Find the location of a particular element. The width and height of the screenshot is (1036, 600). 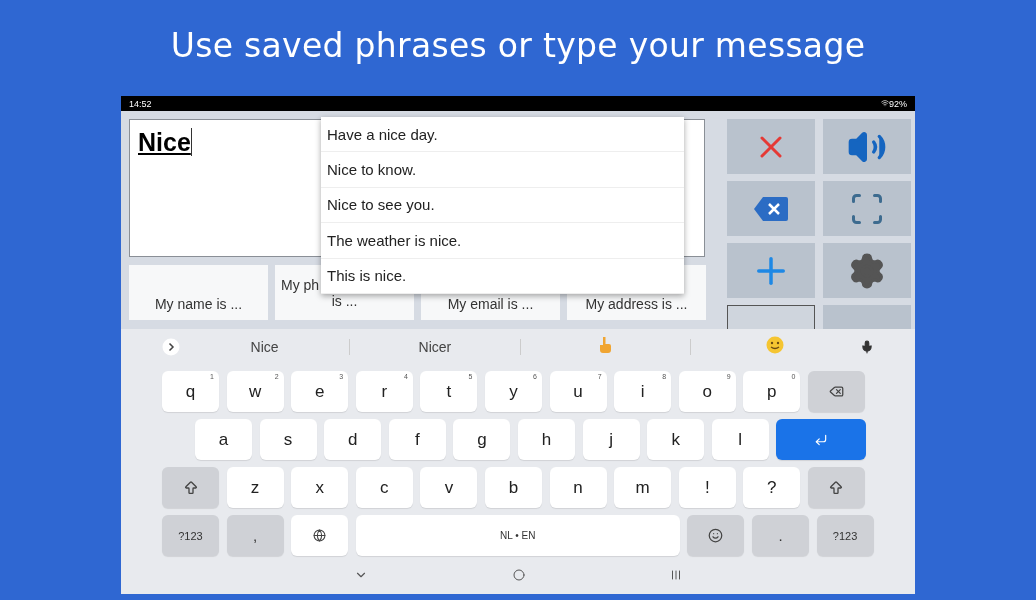

status-time: 14:52 is located at coordinates (140, 103).